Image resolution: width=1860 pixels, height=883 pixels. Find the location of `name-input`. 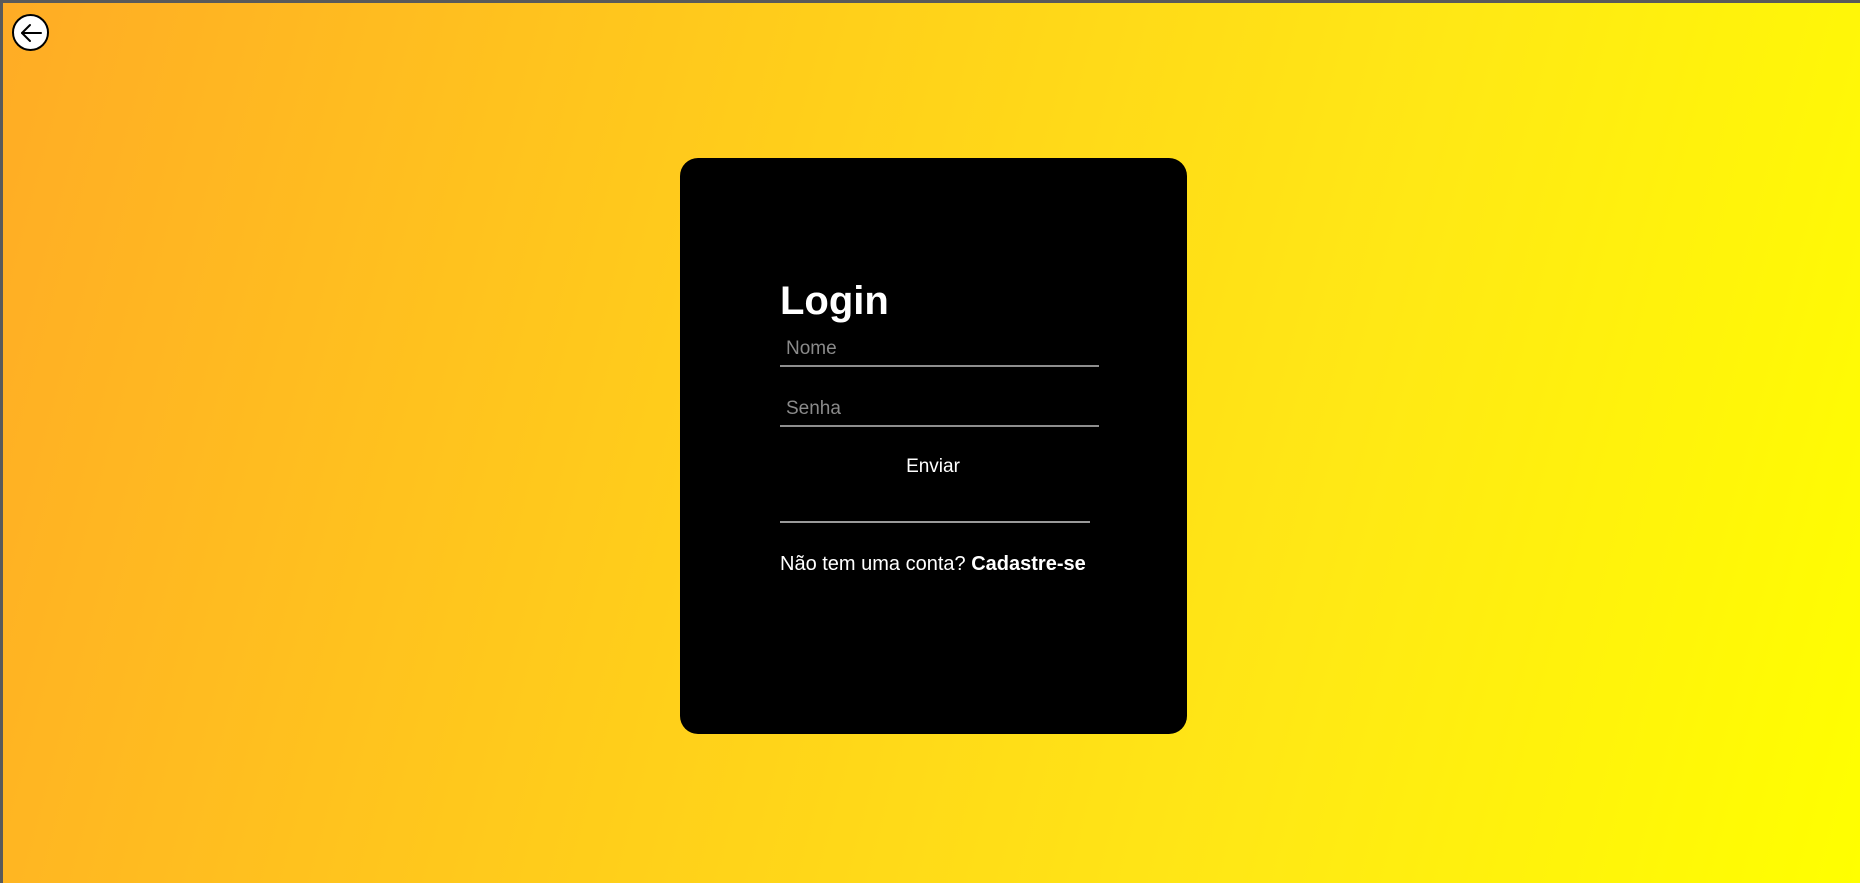

name-input is located at coordinates (939, 350).